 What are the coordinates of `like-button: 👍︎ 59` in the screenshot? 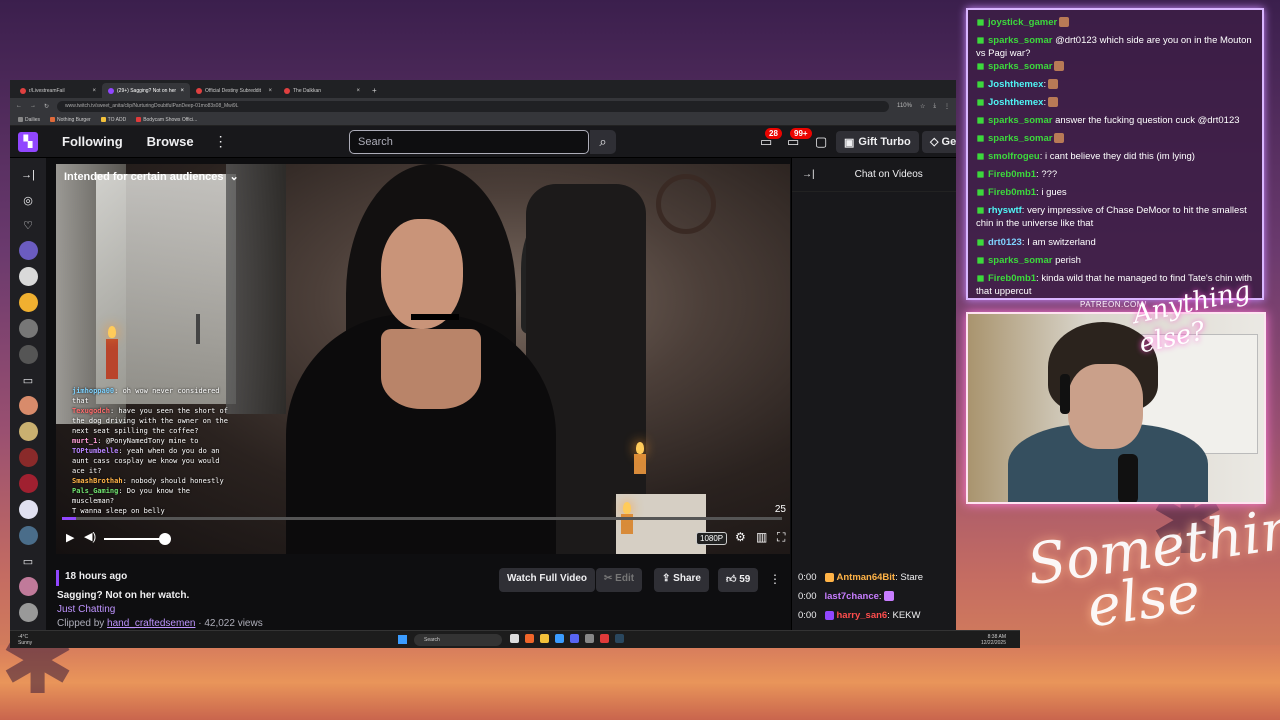 It's located at (738, 580).